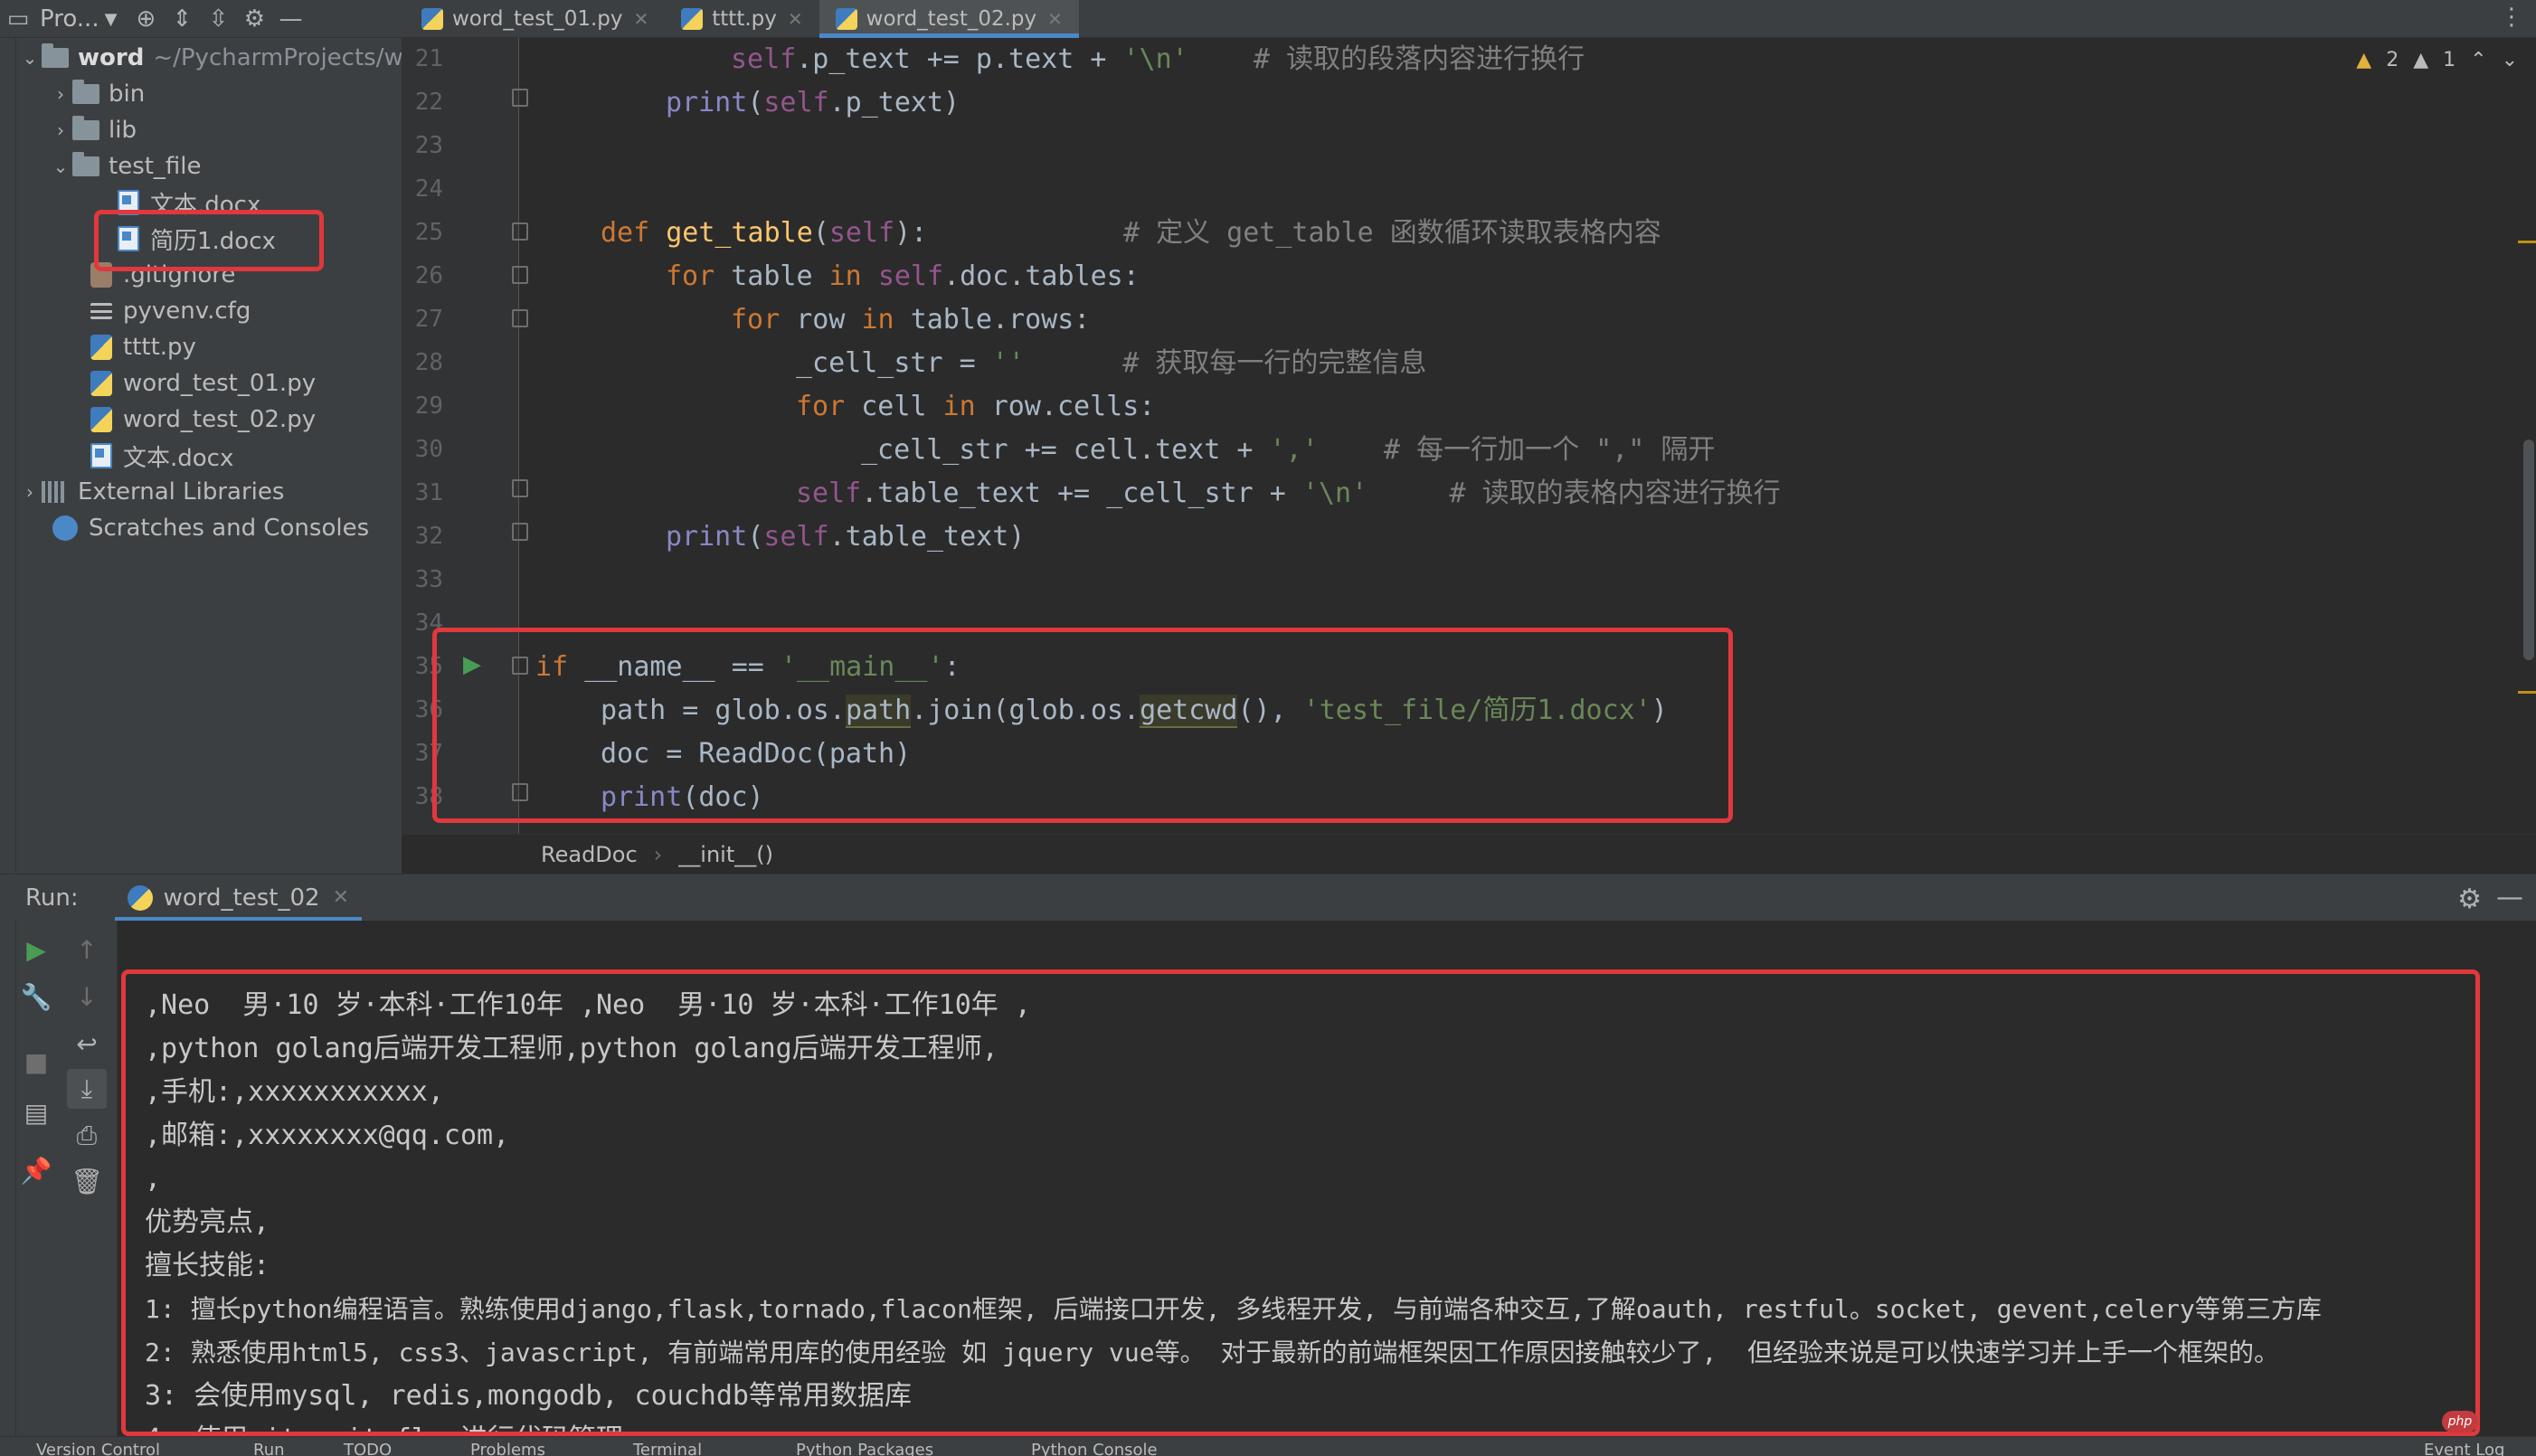  What do you see at coordinates (101, 311) in the screenshot?
I see `text-file-icon` at bounding box center [101, 311].